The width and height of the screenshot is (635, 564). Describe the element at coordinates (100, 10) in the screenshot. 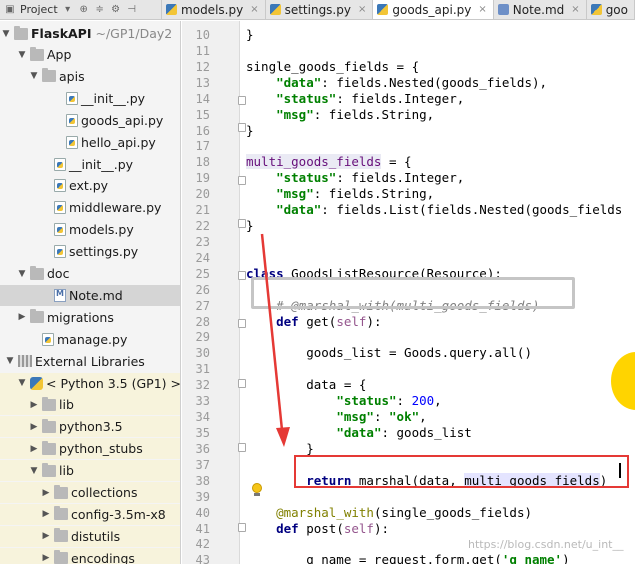

I see `collapse-icon: ≑` at that location.